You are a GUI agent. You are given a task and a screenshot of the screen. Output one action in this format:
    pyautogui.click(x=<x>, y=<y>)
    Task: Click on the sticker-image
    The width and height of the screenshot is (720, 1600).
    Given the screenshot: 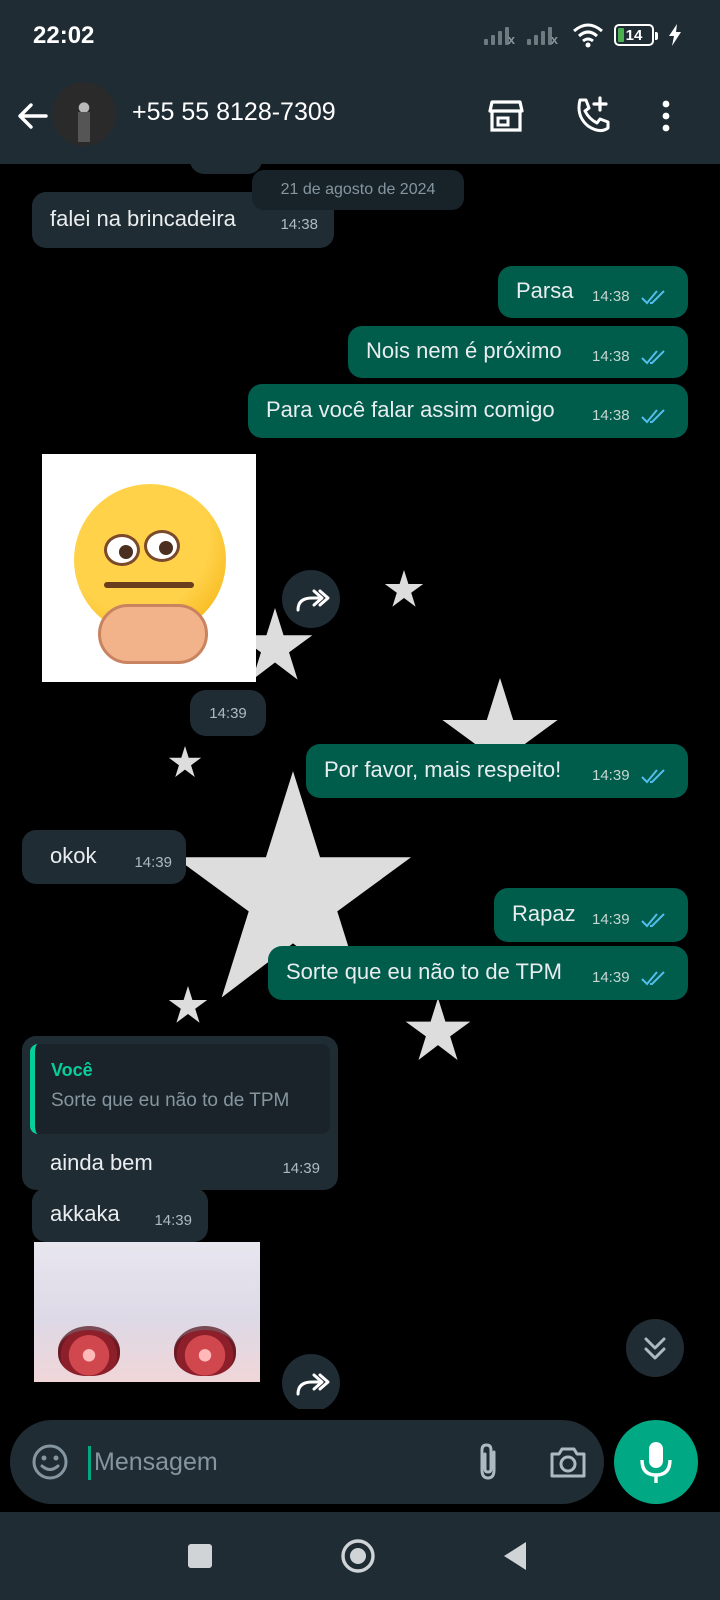 What is the action you would take?
    pyautogui.click(x=149, y=568)
    